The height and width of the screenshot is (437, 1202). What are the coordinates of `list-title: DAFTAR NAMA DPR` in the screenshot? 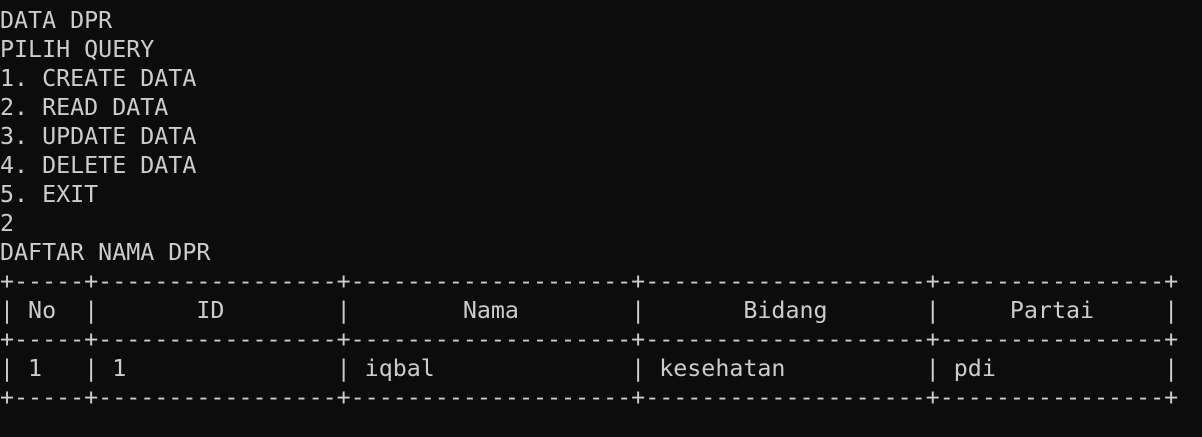 It's located at (105, 252).